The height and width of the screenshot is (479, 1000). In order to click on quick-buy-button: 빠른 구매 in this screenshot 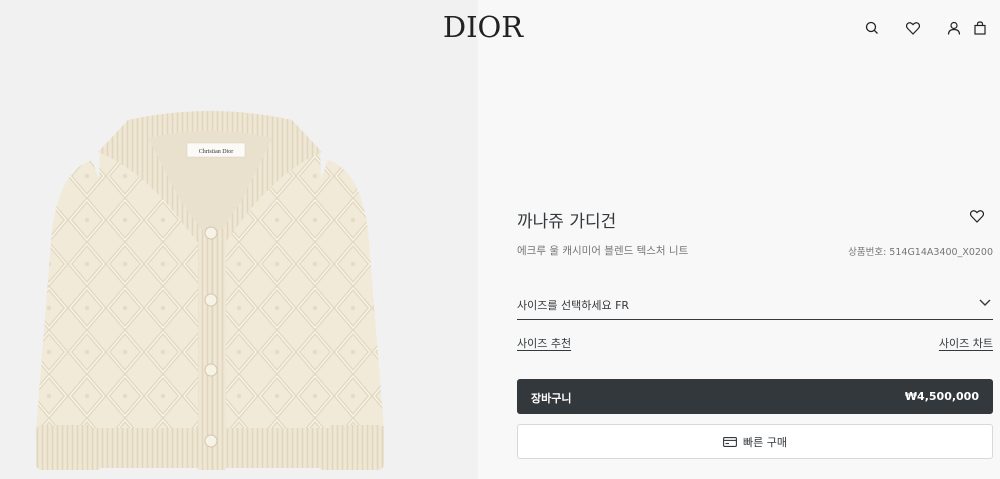, I will do `click(755, 441)`.